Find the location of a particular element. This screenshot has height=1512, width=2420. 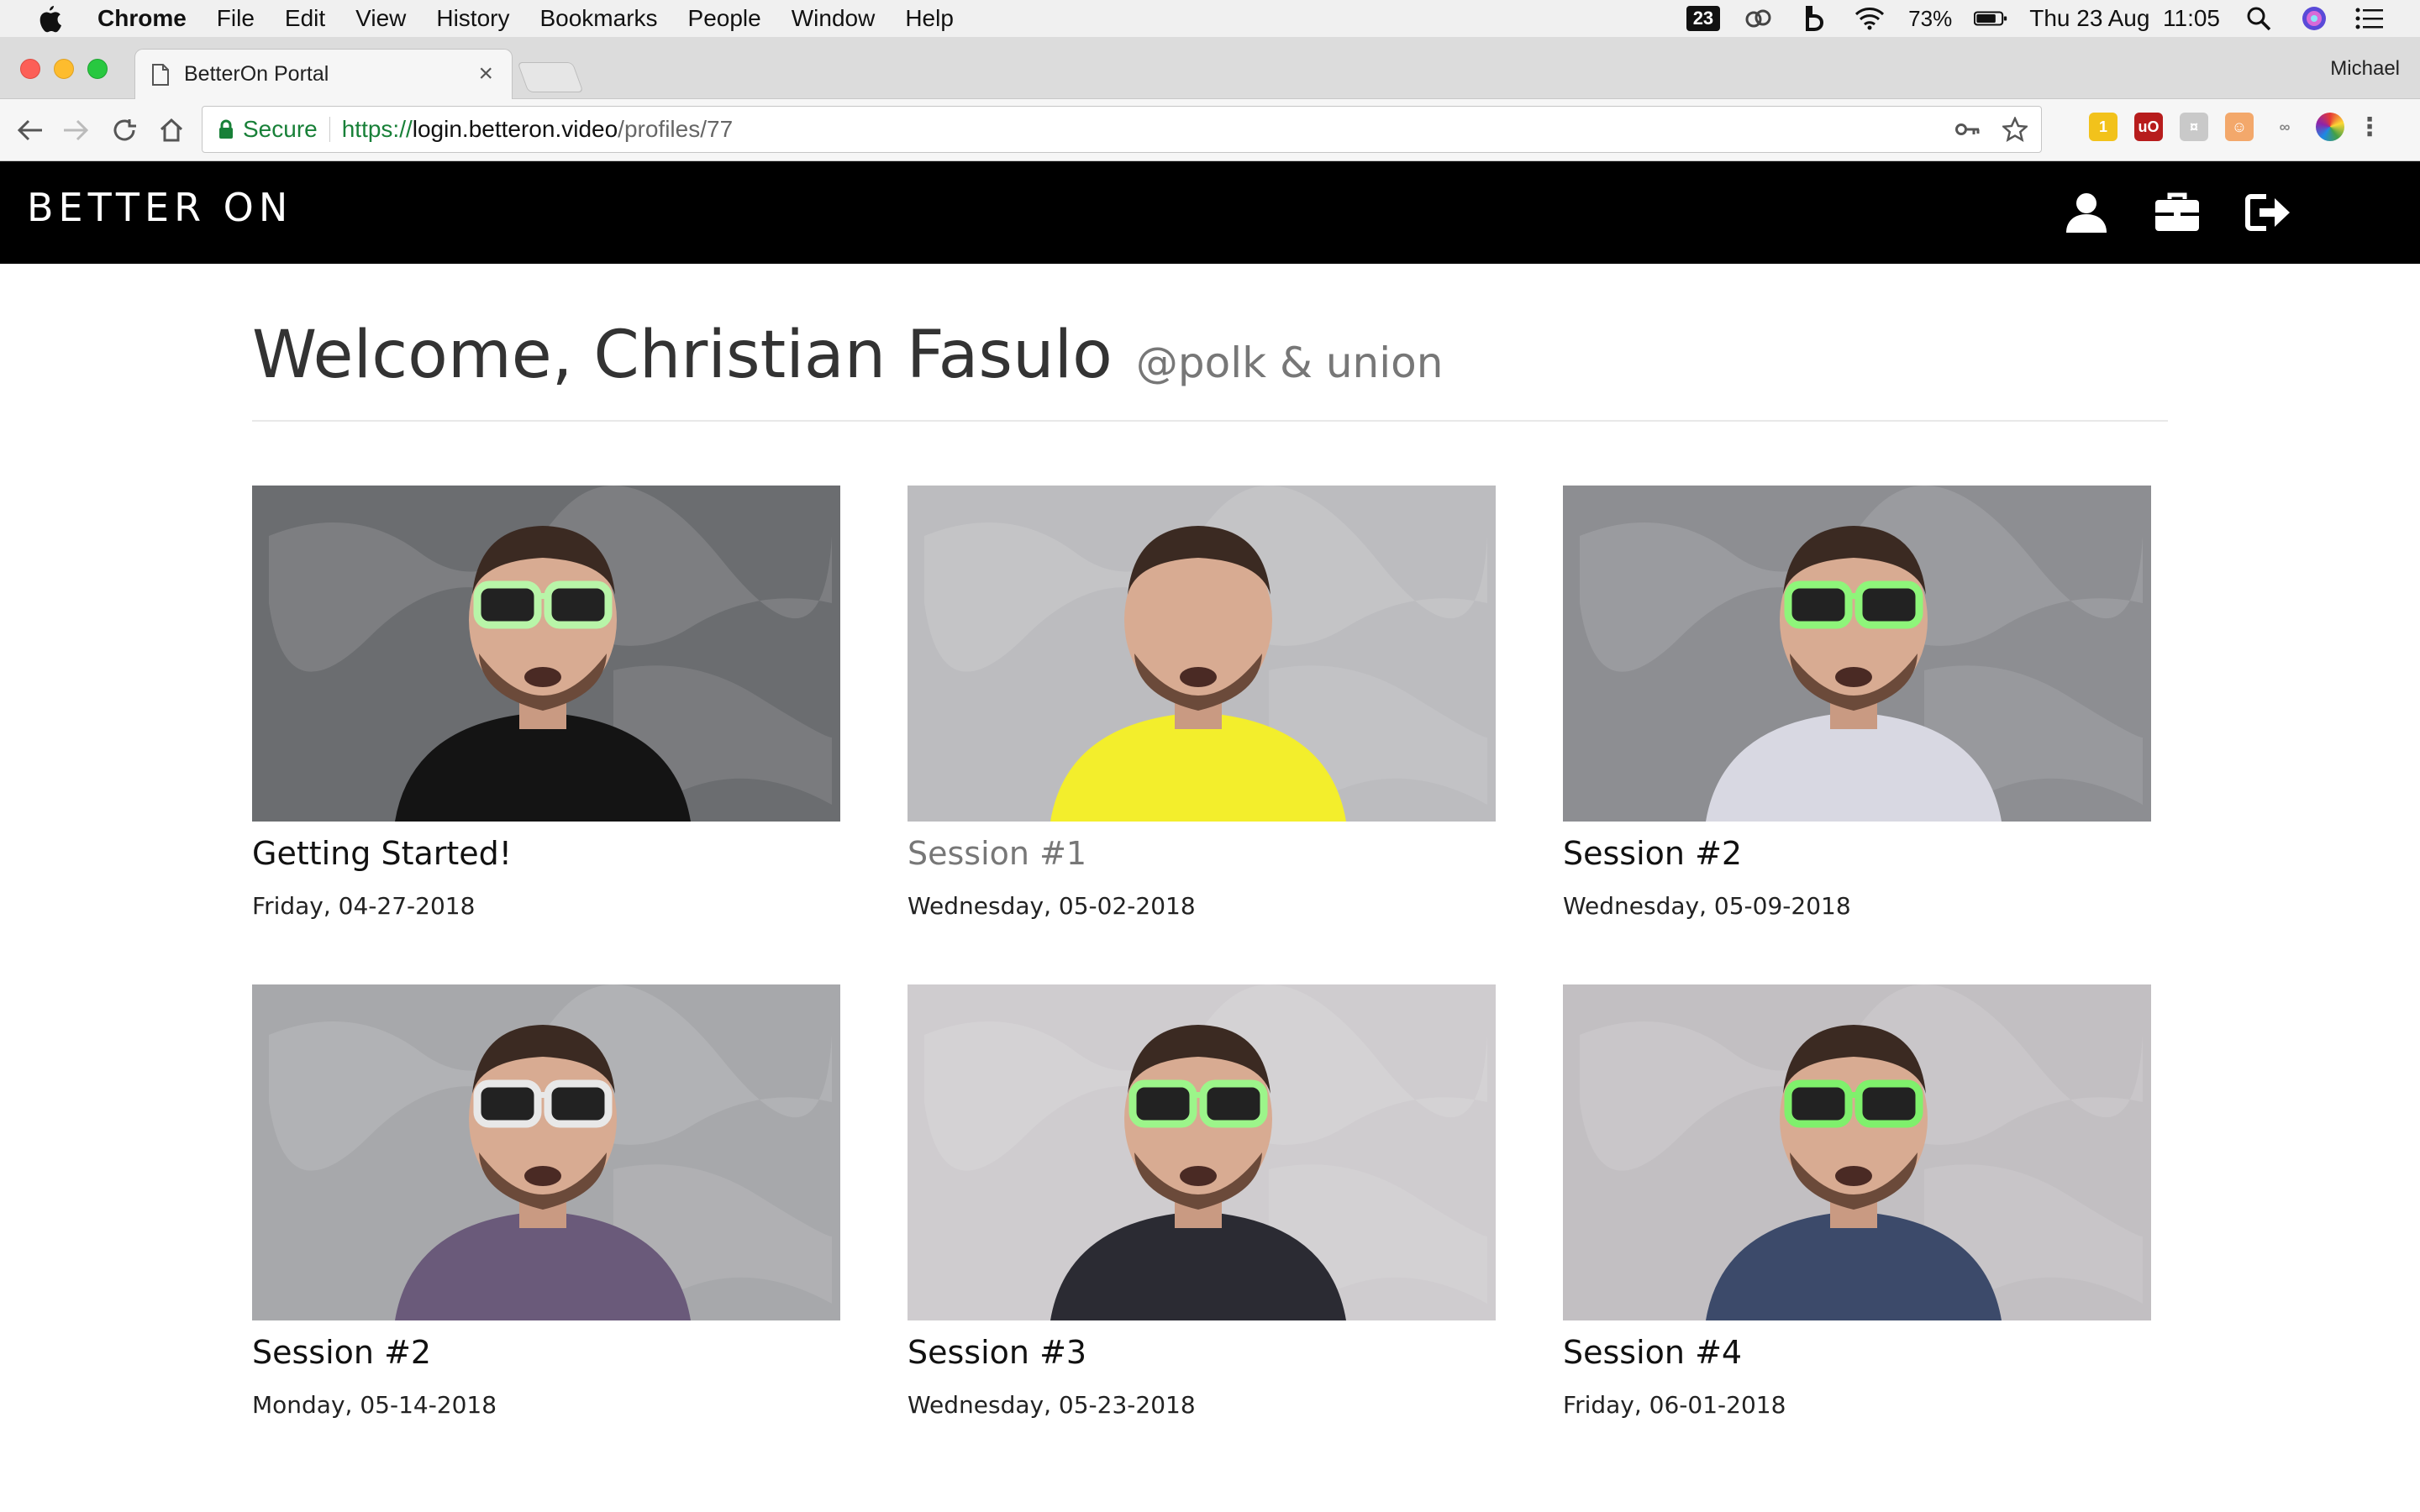

browser-tab-betteron: BetterOn Portal × is located at coordinates (323, 74).